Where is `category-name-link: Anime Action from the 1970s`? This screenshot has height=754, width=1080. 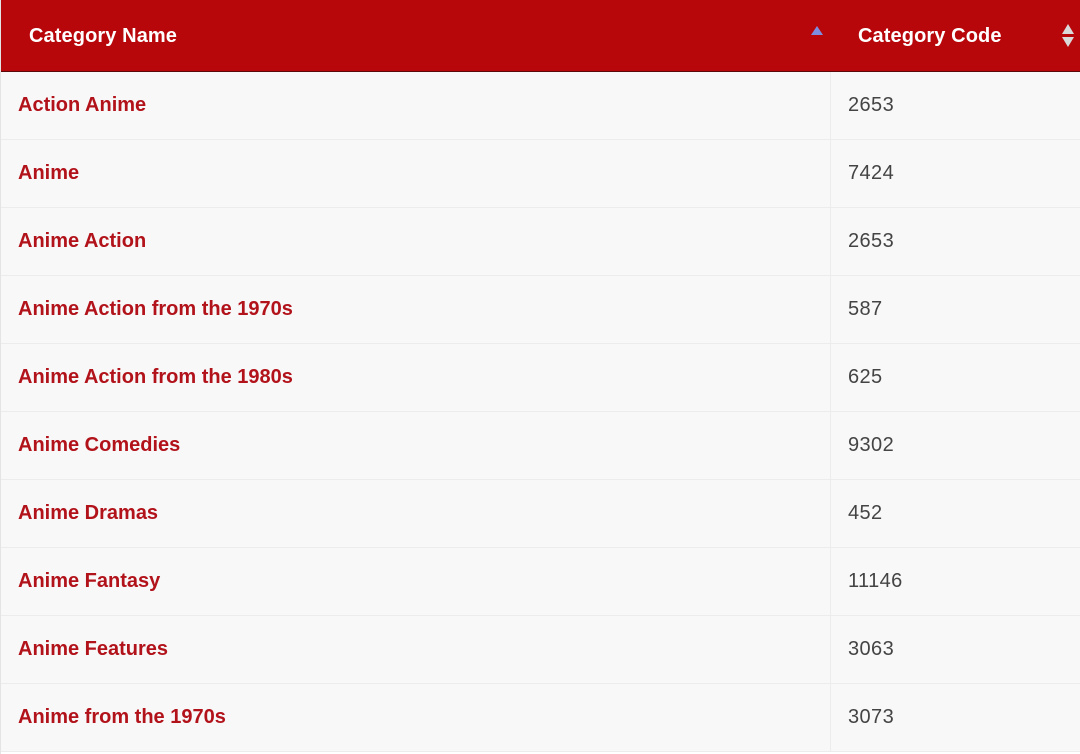
category-name-link: Anime Action from the 1970s is located at coordinates (155, 309).